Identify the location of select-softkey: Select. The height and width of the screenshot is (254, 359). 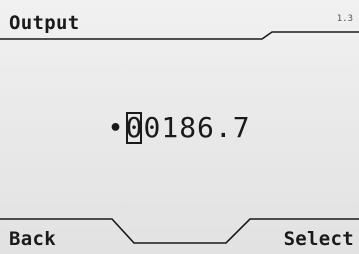
(319, 239).